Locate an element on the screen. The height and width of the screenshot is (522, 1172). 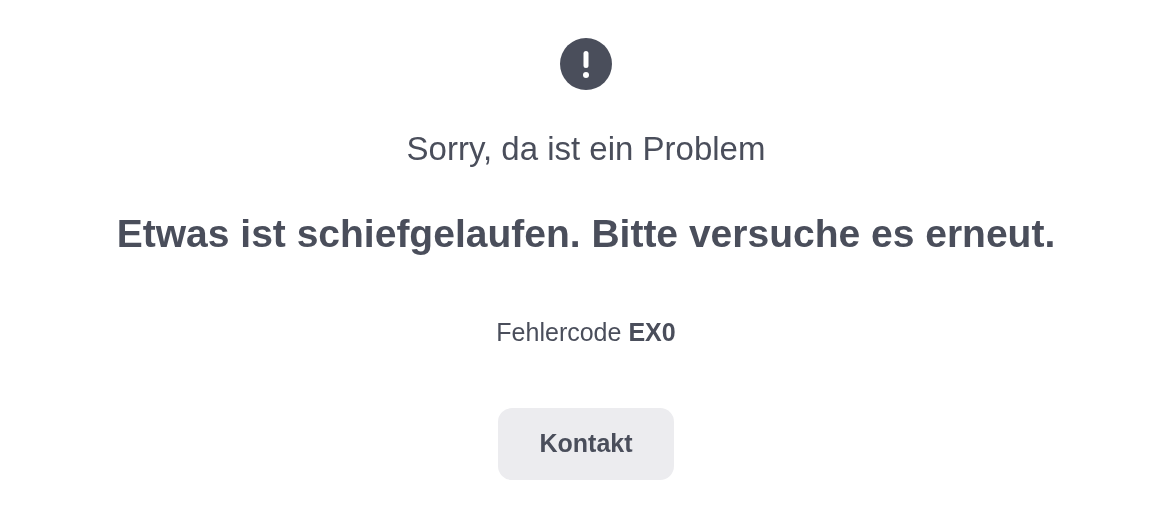
error-code: Fehlercode EX0 is located at coordinates (586, 332).